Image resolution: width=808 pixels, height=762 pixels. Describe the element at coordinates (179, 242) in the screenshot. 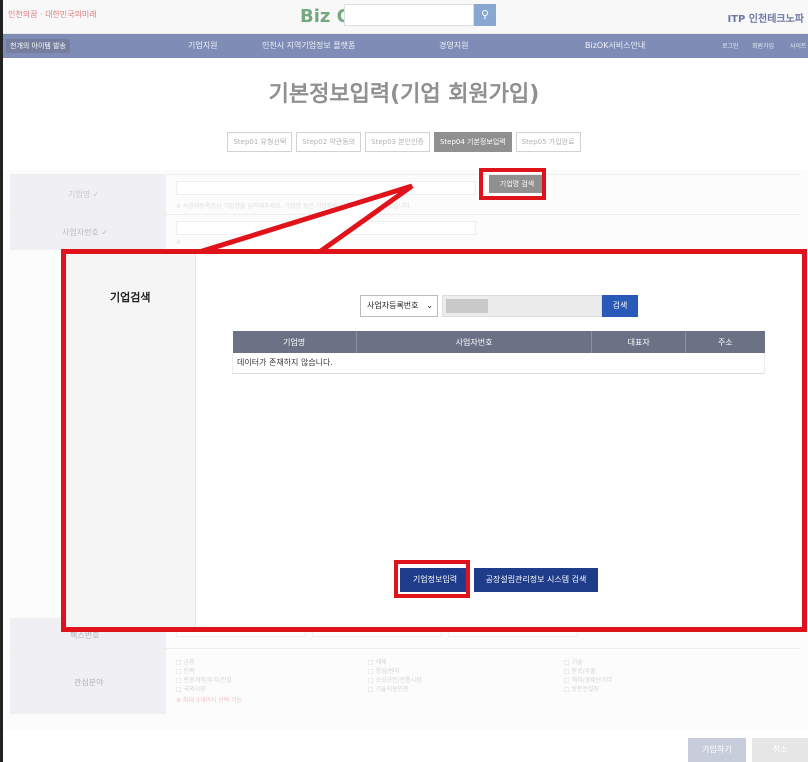

I see `business-number-notice: ※` at that location.